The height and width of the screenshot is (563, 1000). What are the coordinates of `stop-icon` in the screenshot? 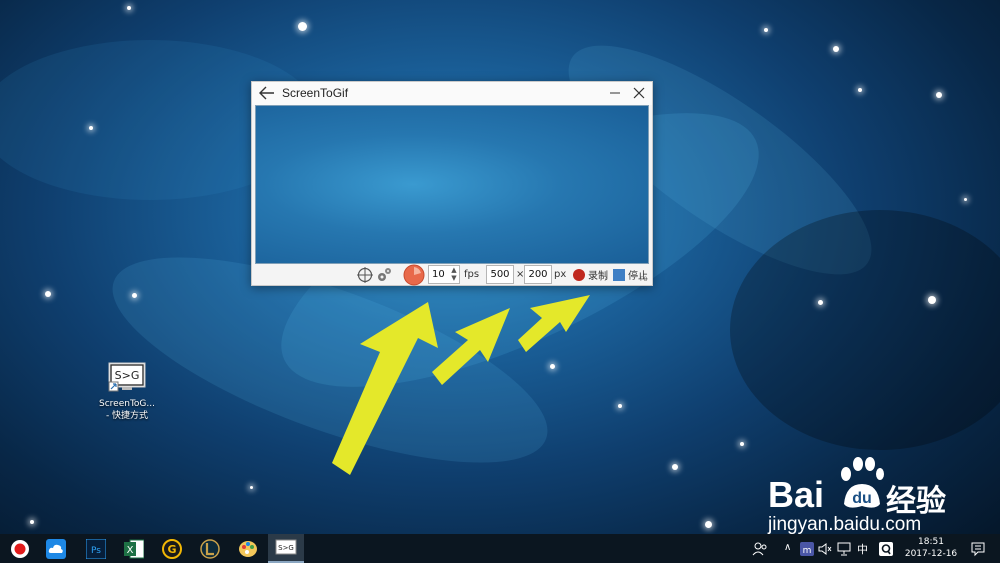 It's located at (619, 275).